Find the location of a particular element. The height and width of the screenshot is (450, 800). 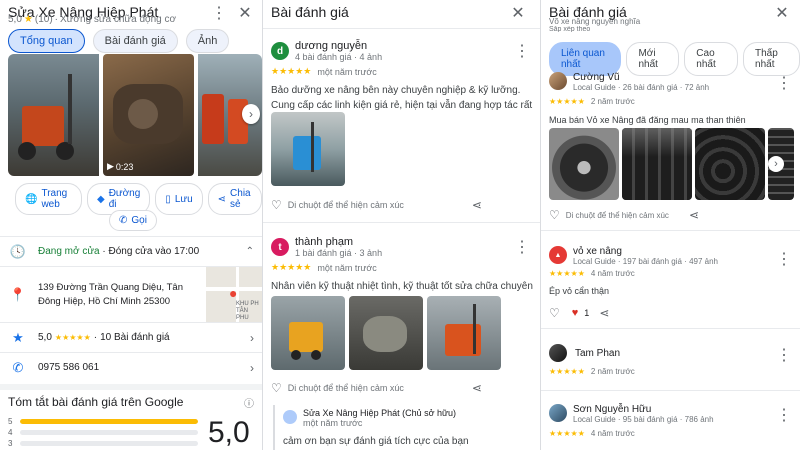

reviewer-name: Tam Phan is located at coordinates (597, 353).